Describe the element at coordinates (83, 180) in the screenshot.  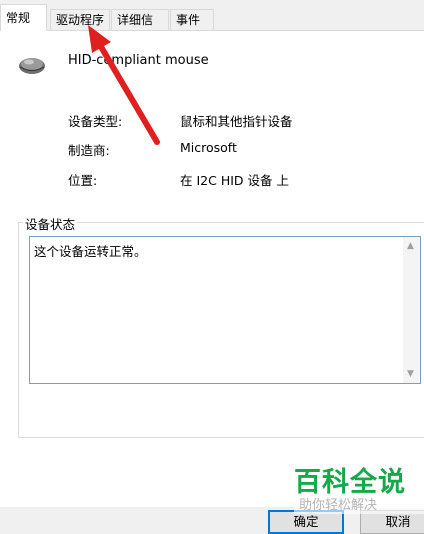
I see `location-label: 位置:` at that location.